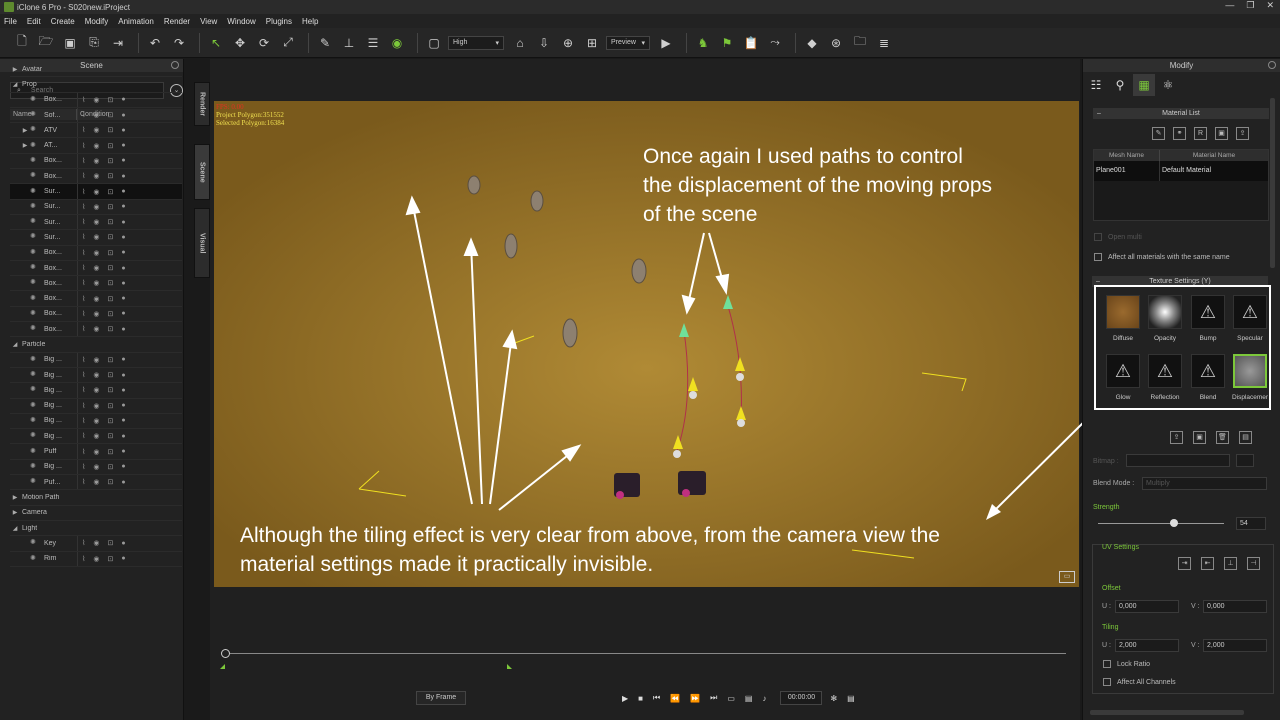 This screenshot has height=720, width=1280. Describe the element at coordinates (202, 243) in the screenshot. I see `tab-visual: Visual` at that location.